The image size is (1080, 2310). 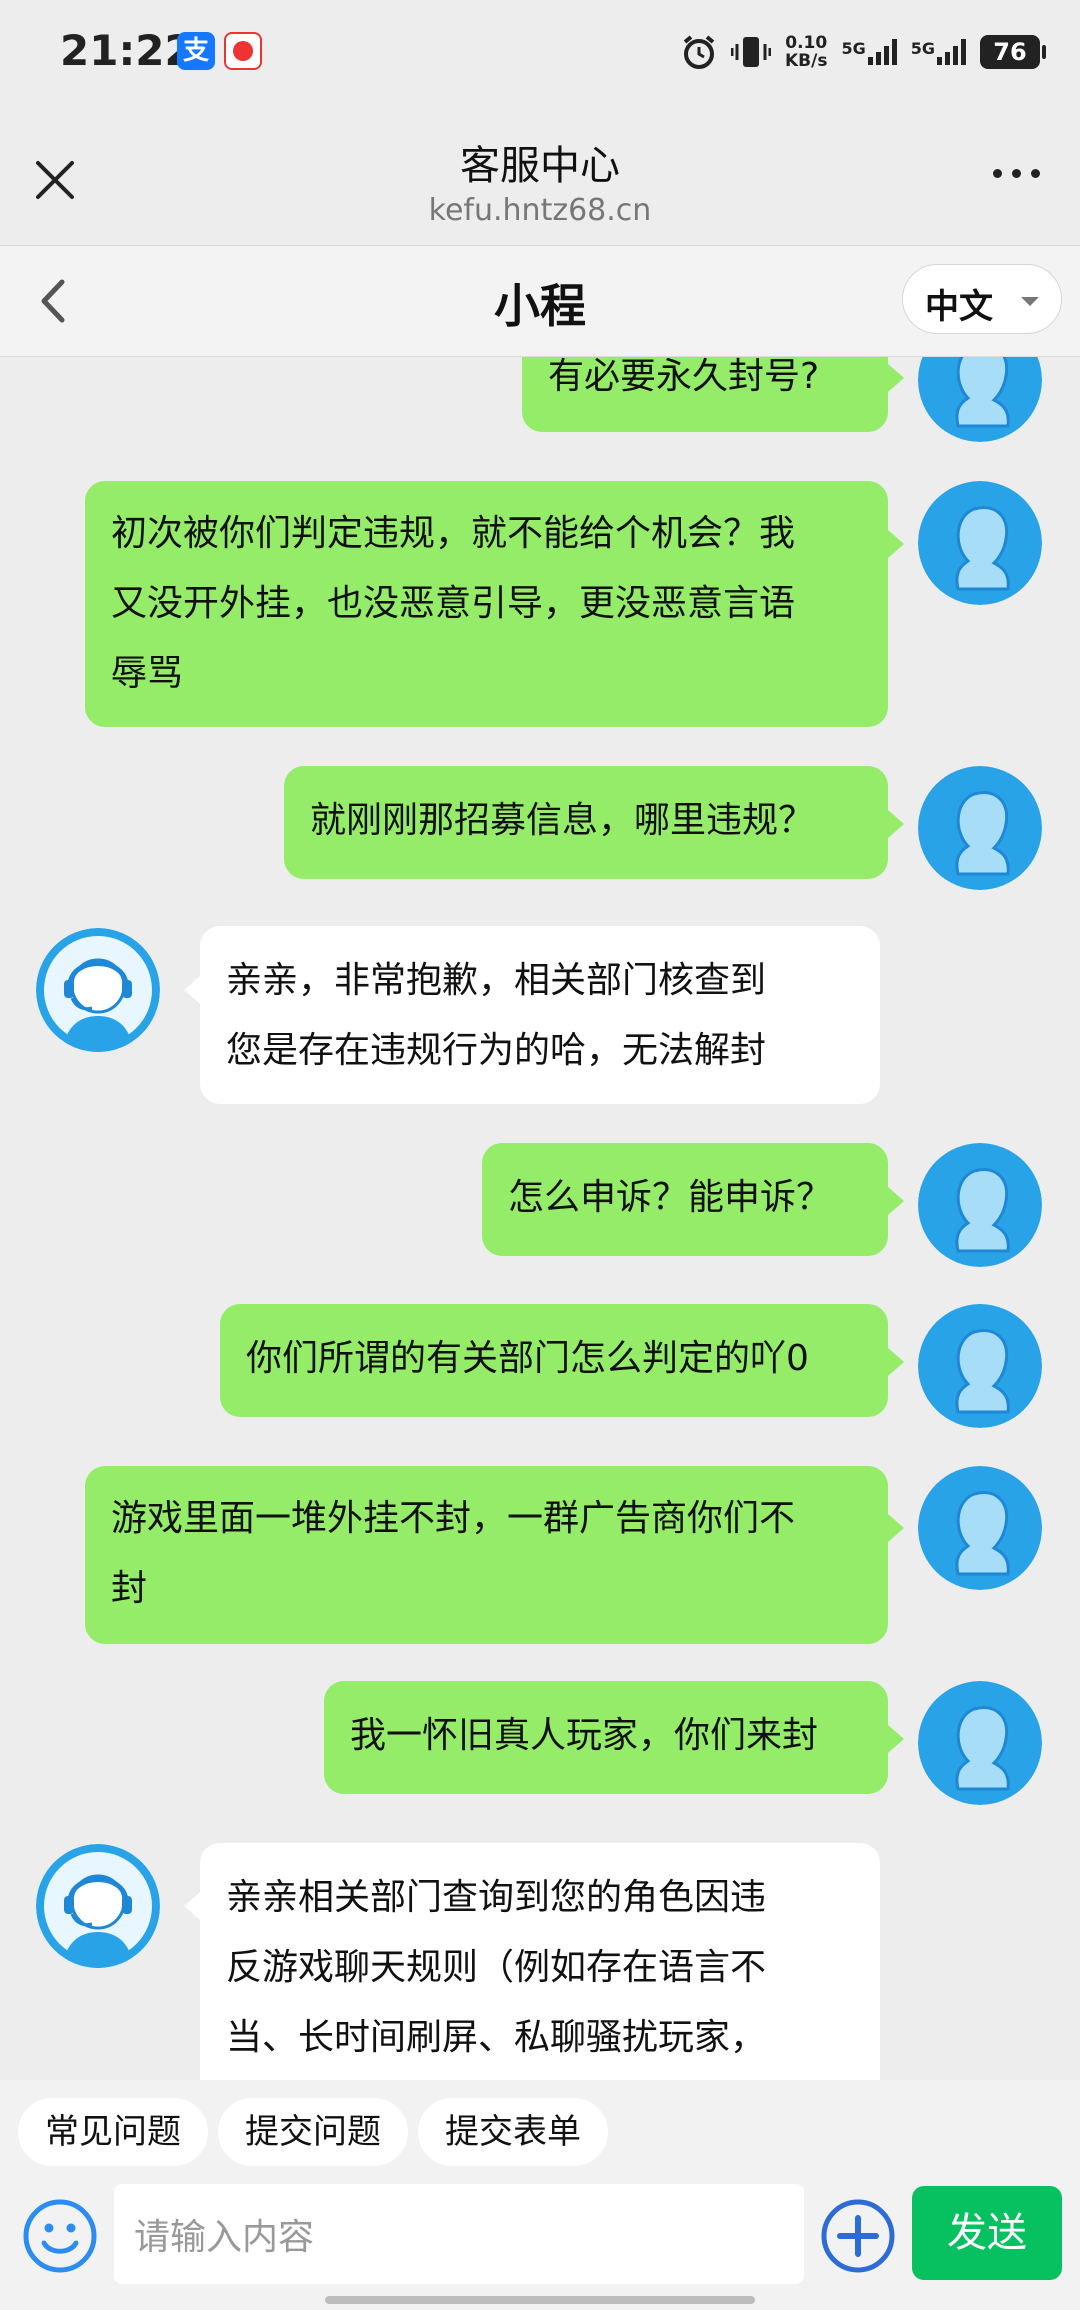 What do you see at coordinates (513, 2132) in the screenshot?
I see `quick-action-submit-form: 提交表单` at bounding box center [513, 2132].